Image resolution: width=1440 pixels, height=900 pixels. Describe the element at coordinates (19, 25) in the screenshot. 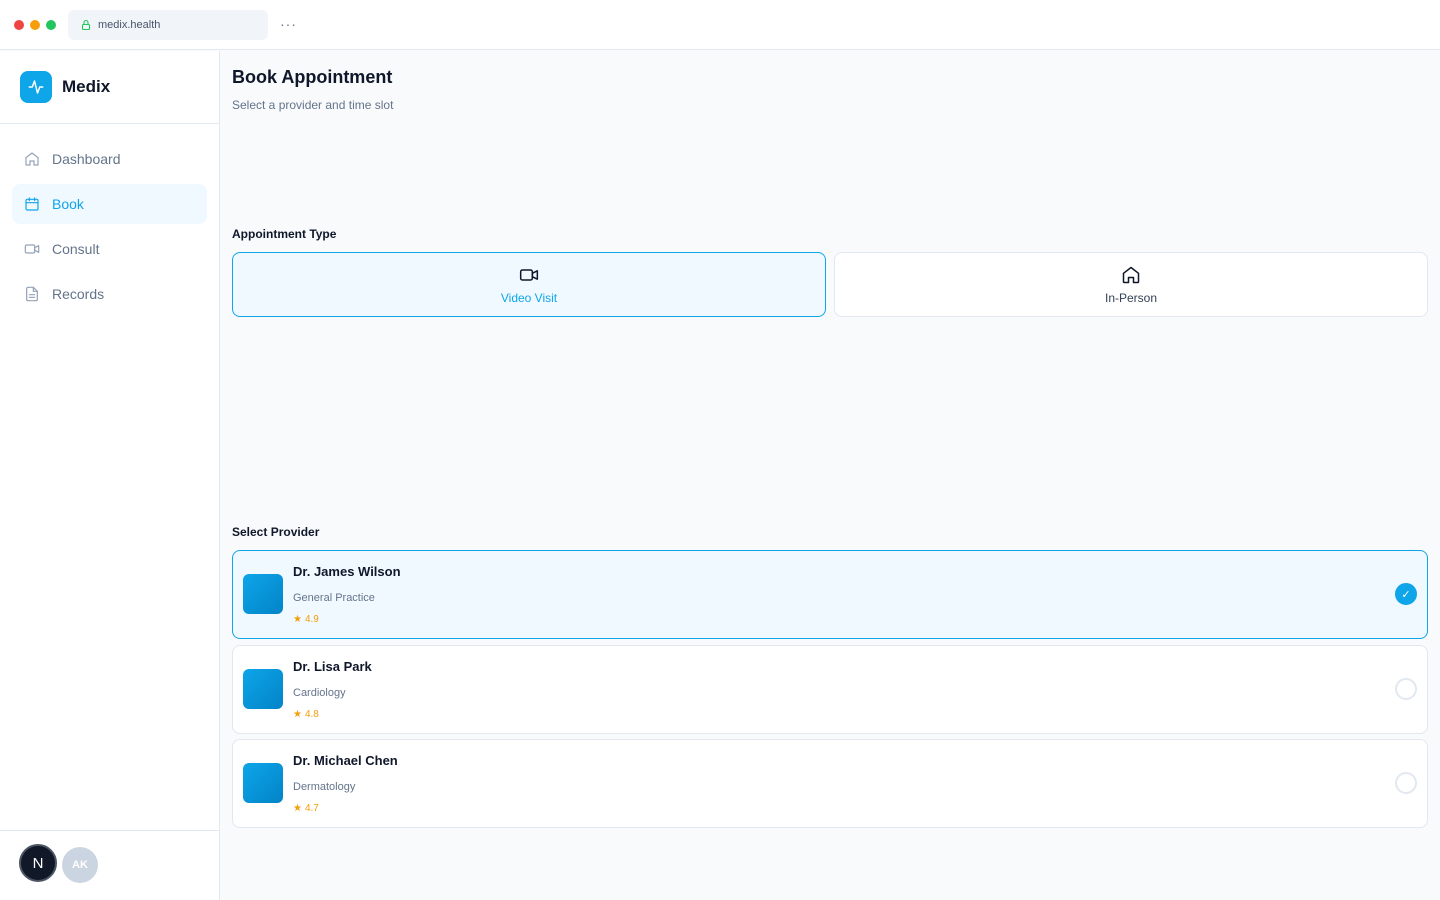

I see `close-window-button` at that location.